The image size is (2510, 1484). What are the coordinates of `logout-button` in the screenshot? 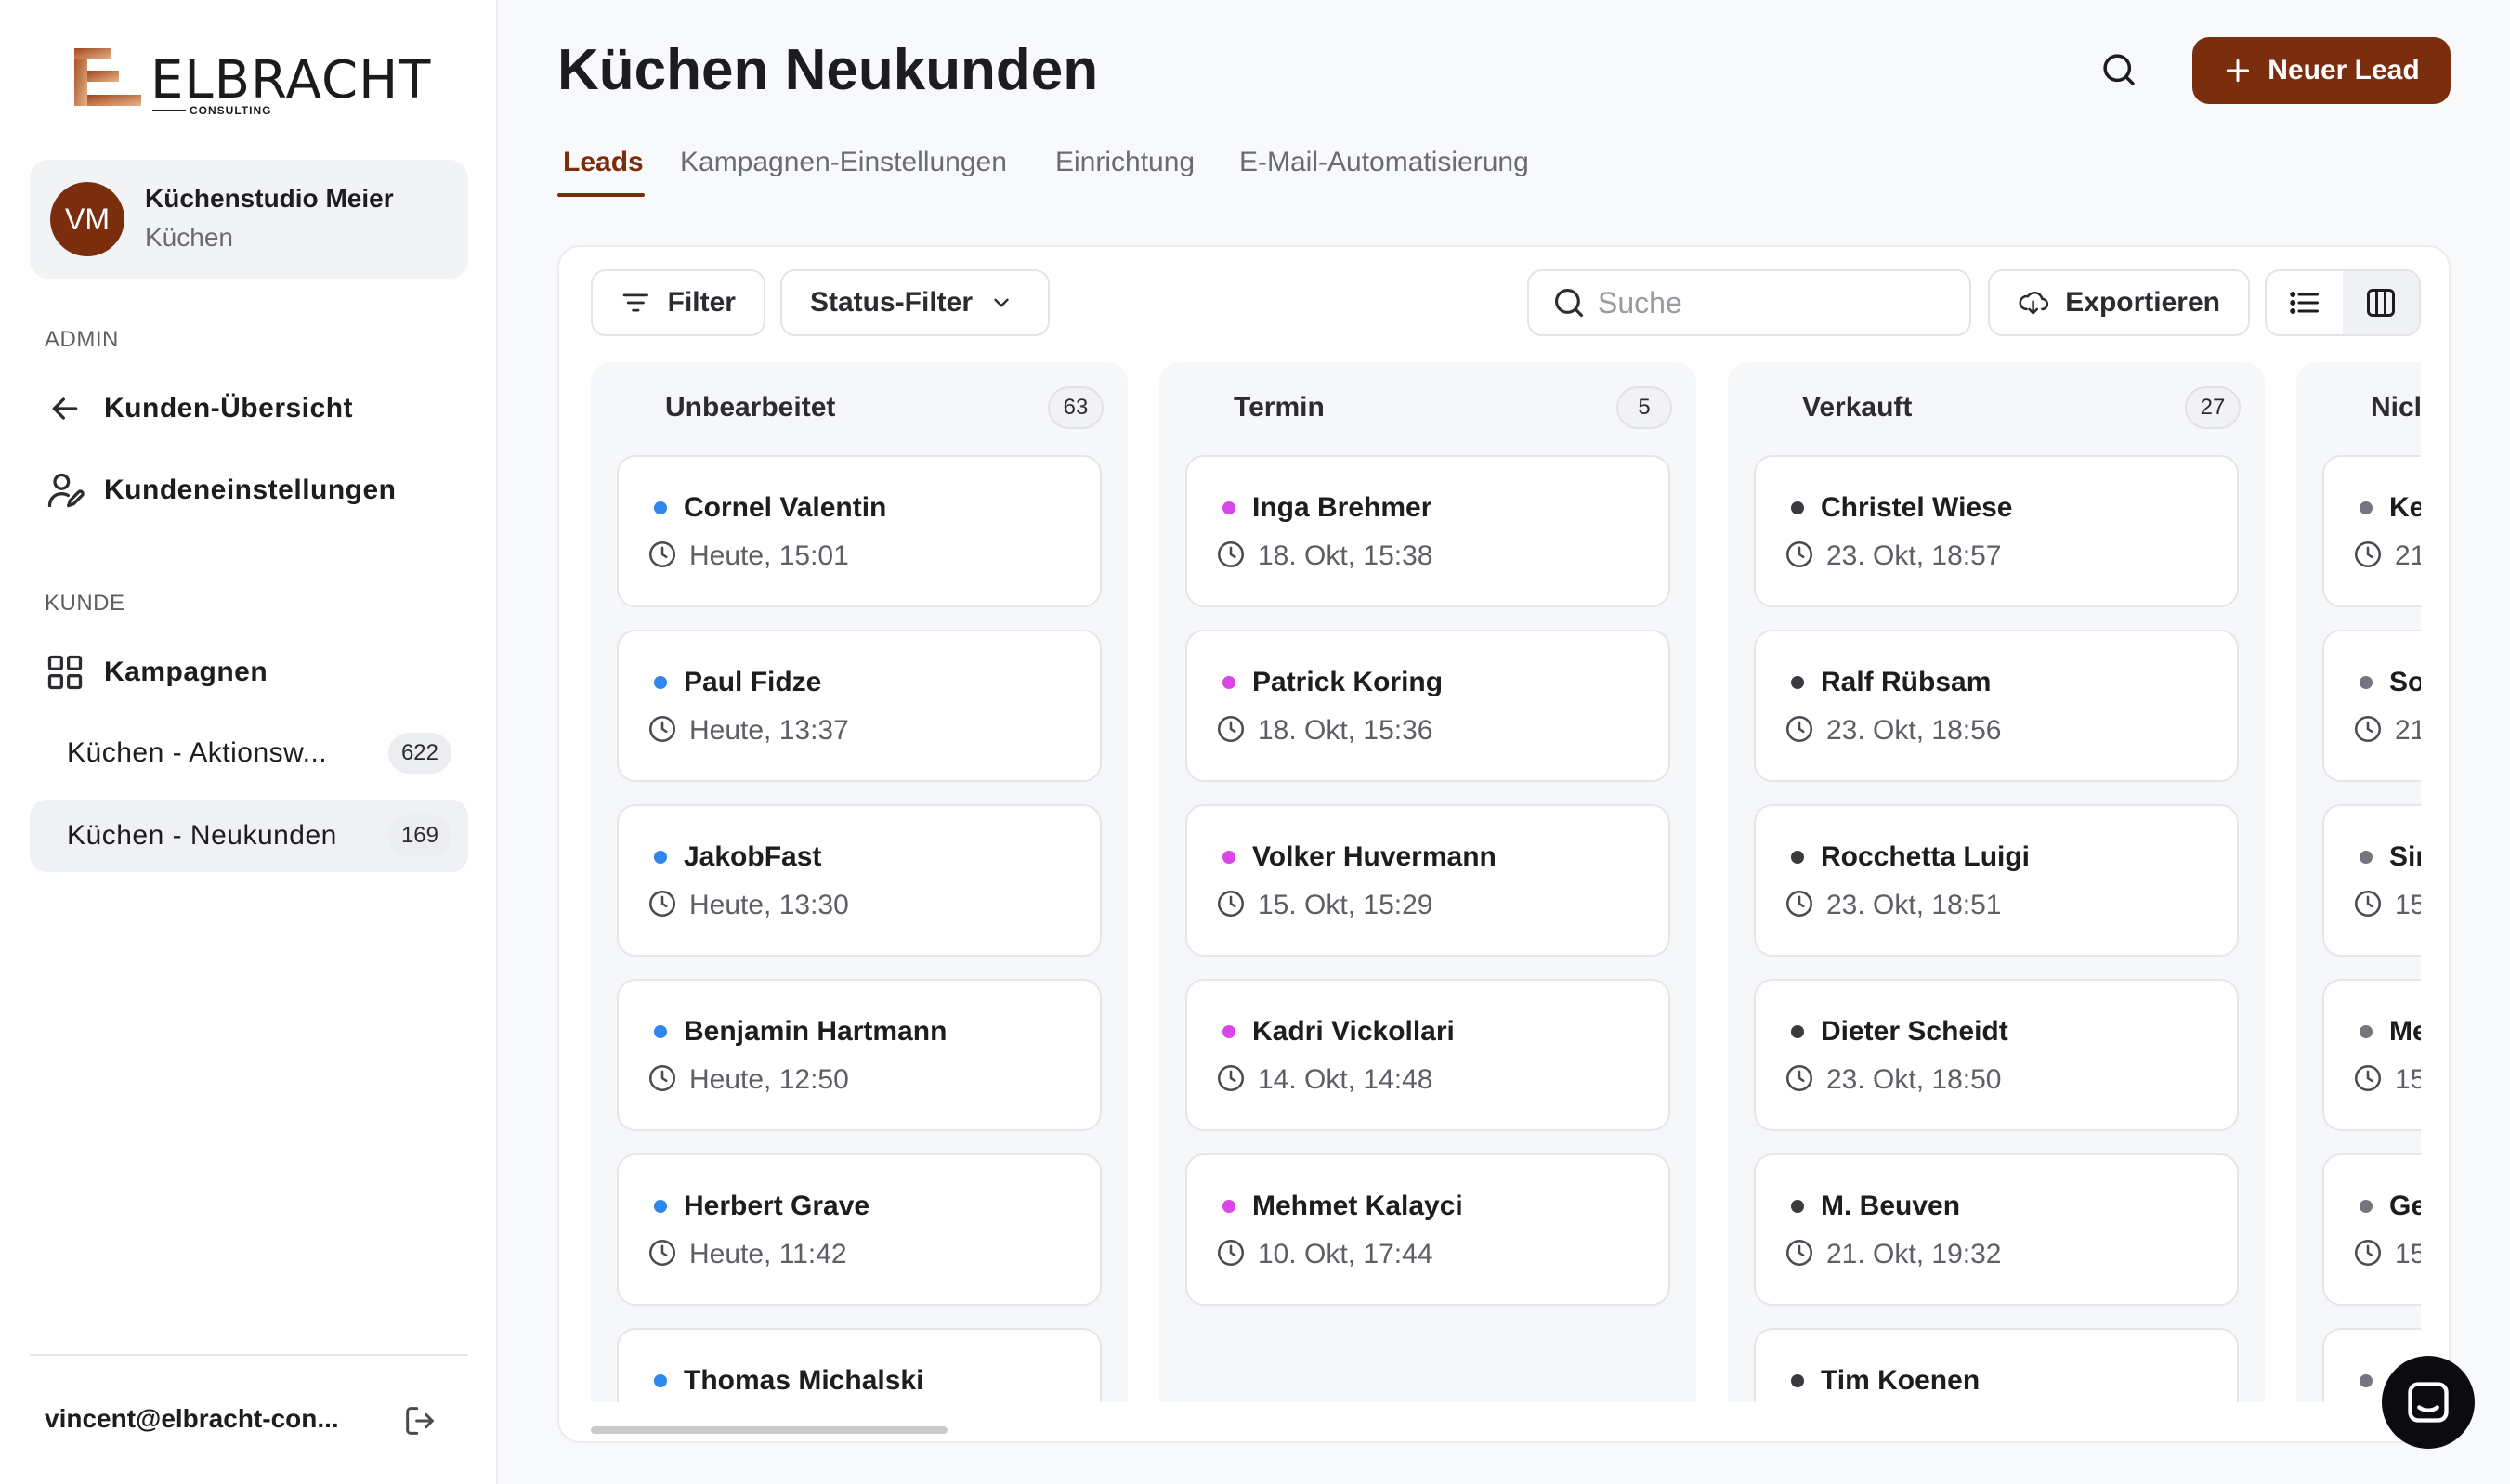 It's located at (420, 1421).